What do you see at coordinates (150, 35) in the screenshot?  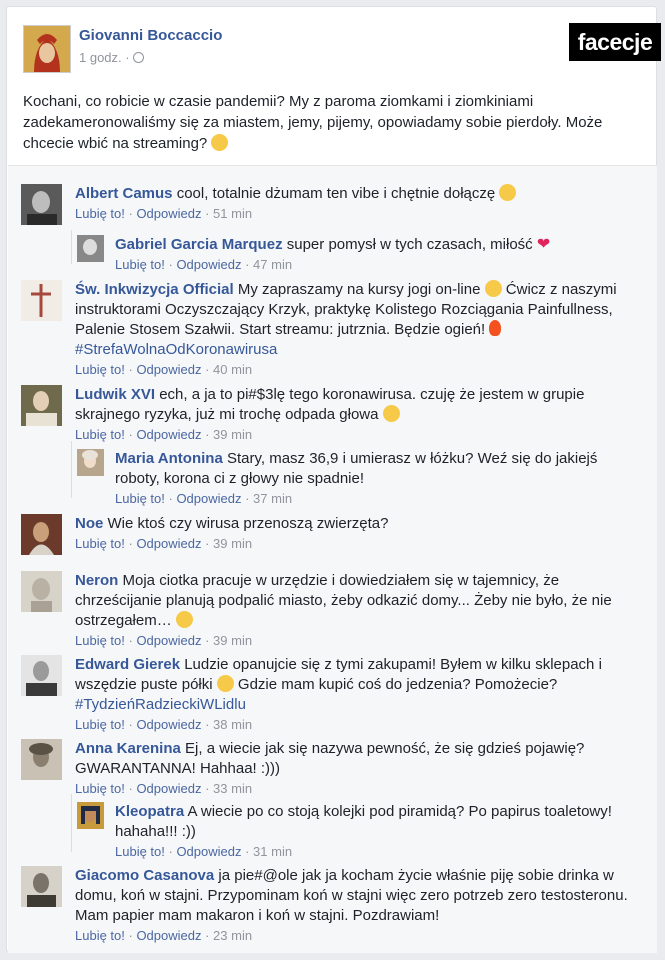 I see `post-author: Giovanni Boccaccio` at bounding box center [150, 35].